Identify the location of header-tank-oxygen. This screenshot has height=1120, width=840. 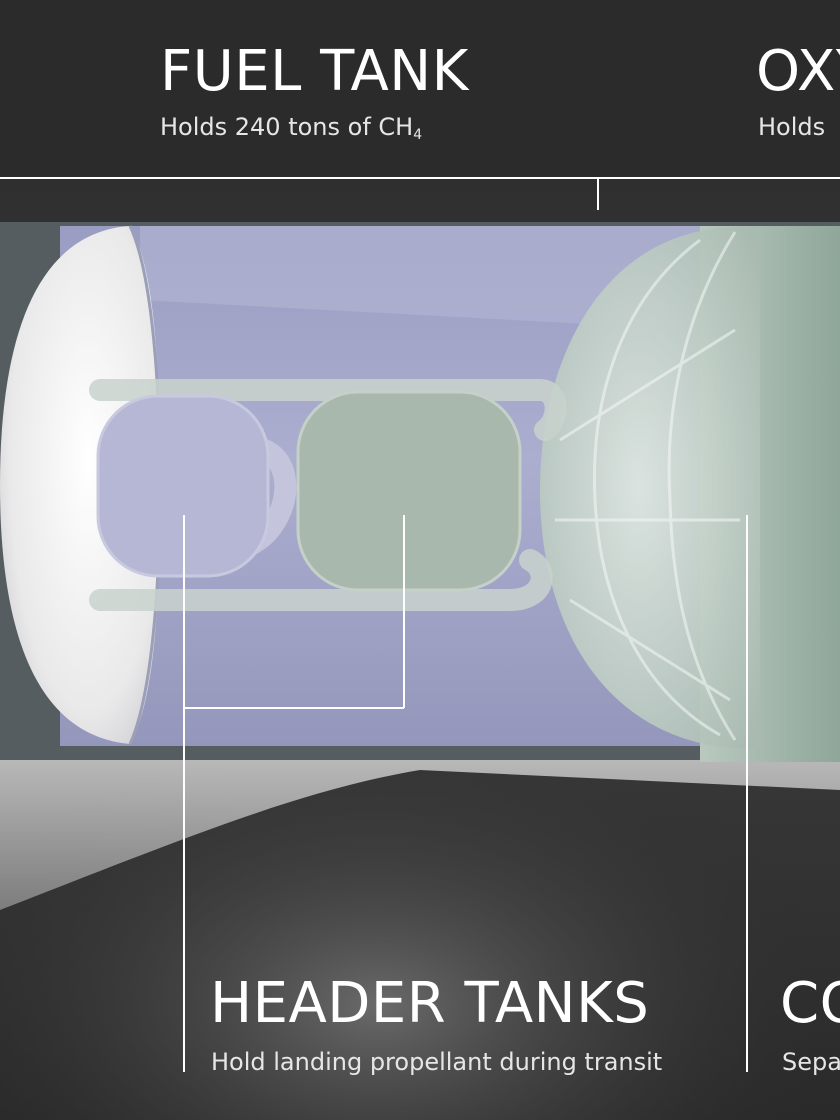
(409, 491).